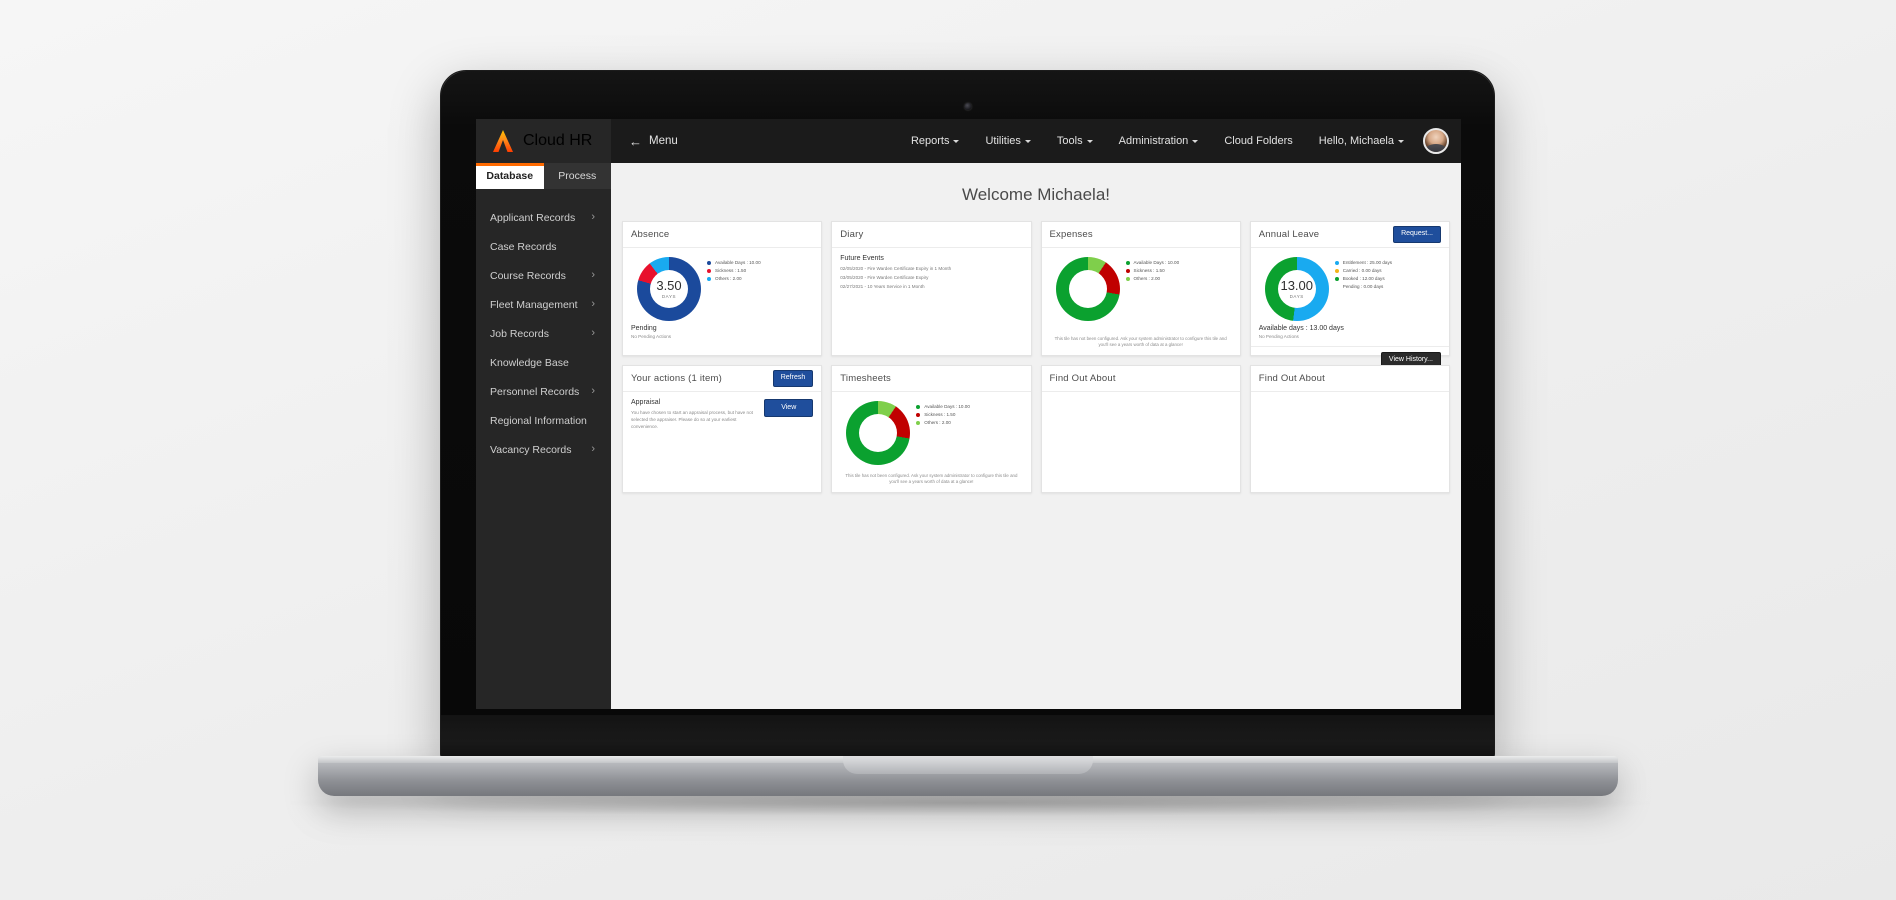  Describe the element at coordinates (644, 328) in the screenshot. I see `absence-pending-title: Pending` at that location.